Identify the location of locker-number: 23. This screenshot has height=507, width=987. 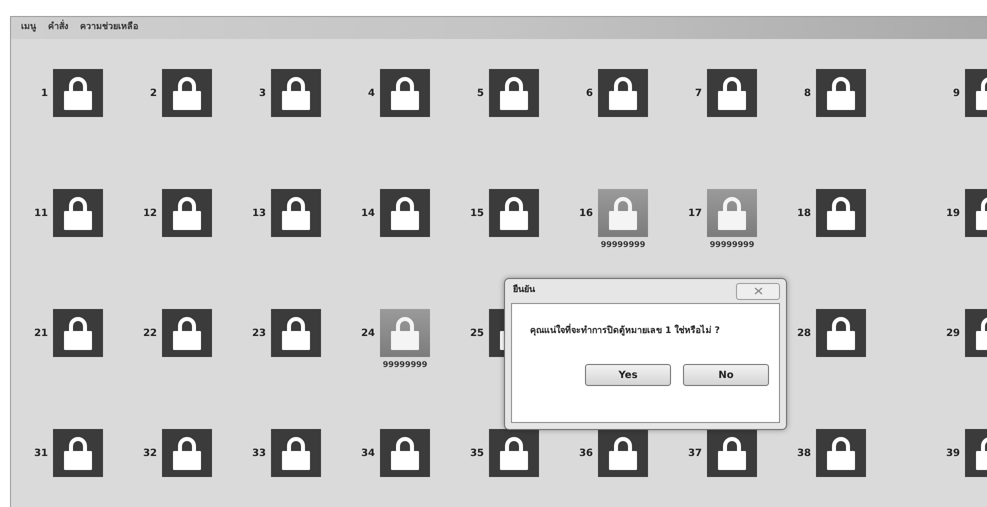
(259, 333).